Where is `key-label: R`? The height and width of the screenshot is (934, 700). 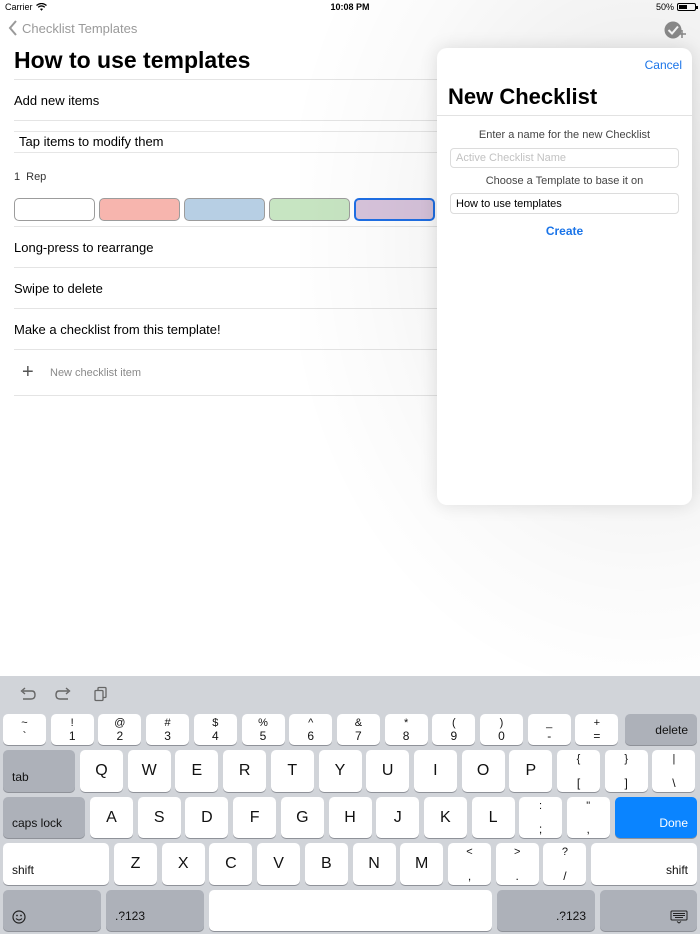 key-label: R is located at coordinates (244, 770).